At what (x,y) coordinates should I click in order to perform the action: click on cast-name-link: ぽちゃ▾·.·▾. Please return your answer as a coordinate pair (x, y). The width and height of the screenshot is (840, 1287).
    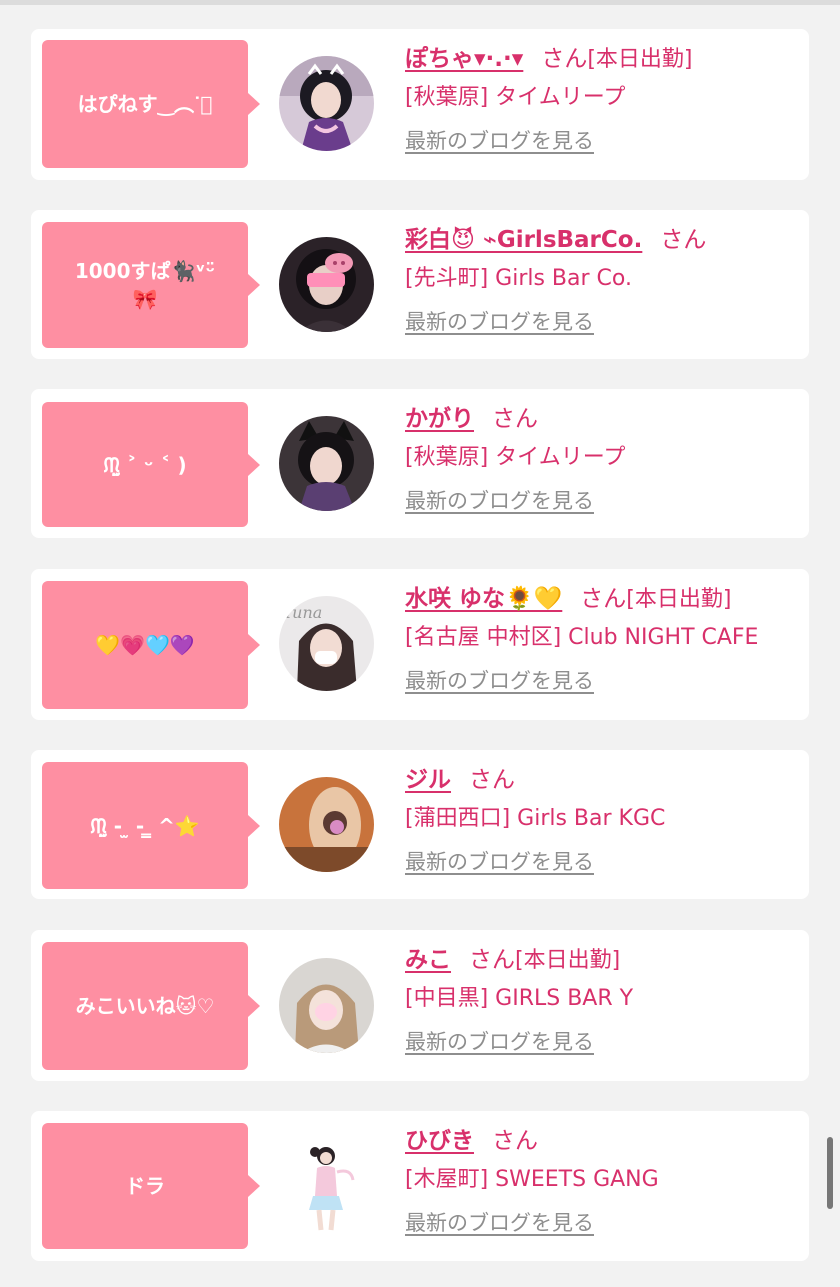
    Looking at the image, I should click on (464, 59).